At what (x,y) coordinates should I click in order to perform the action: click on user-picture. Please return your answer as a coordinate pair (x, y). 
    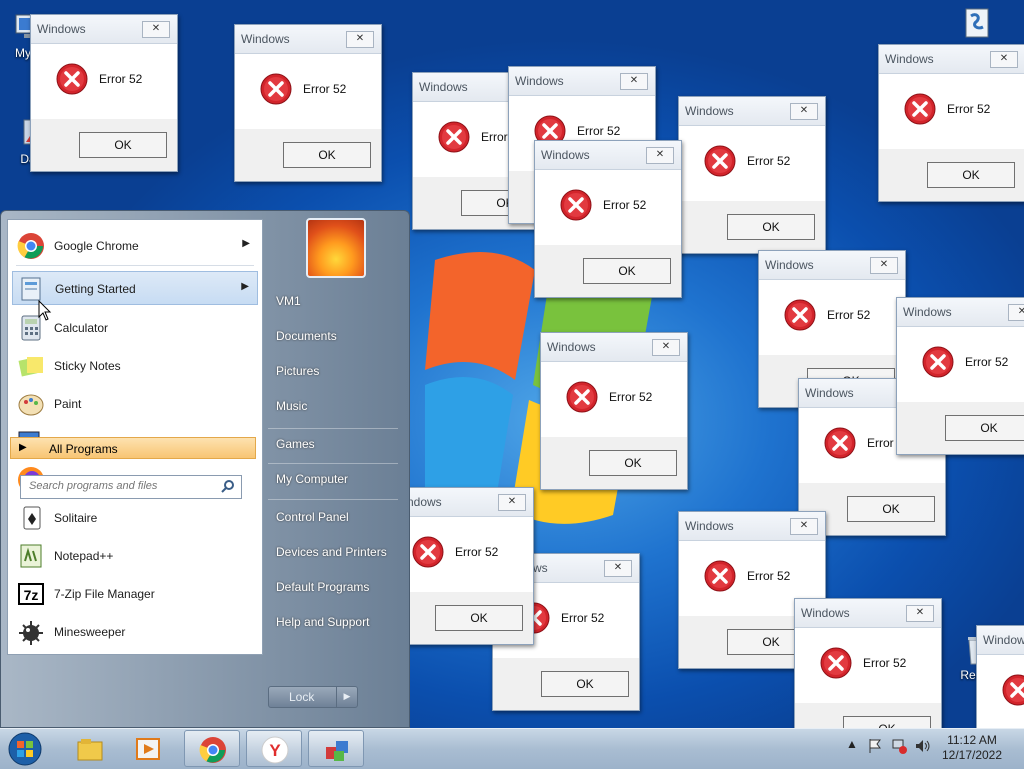
    Looking at the image, I should click on (336, 248).